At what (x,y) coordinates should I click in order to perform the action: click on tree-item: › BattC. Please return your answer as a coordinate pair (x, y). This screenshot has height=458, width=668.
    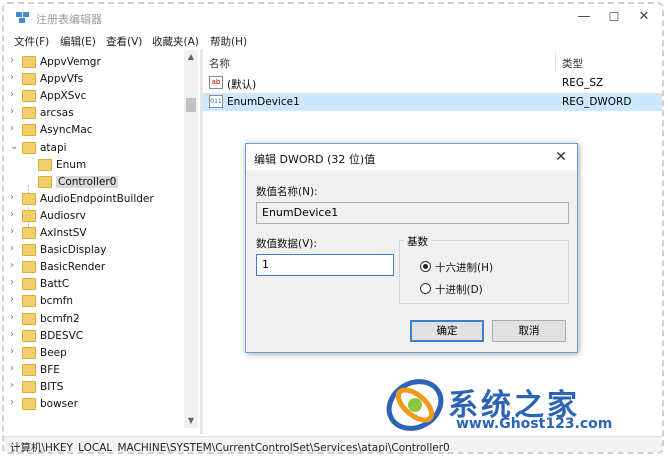
    Looking at the image, I should click on (94, 284).